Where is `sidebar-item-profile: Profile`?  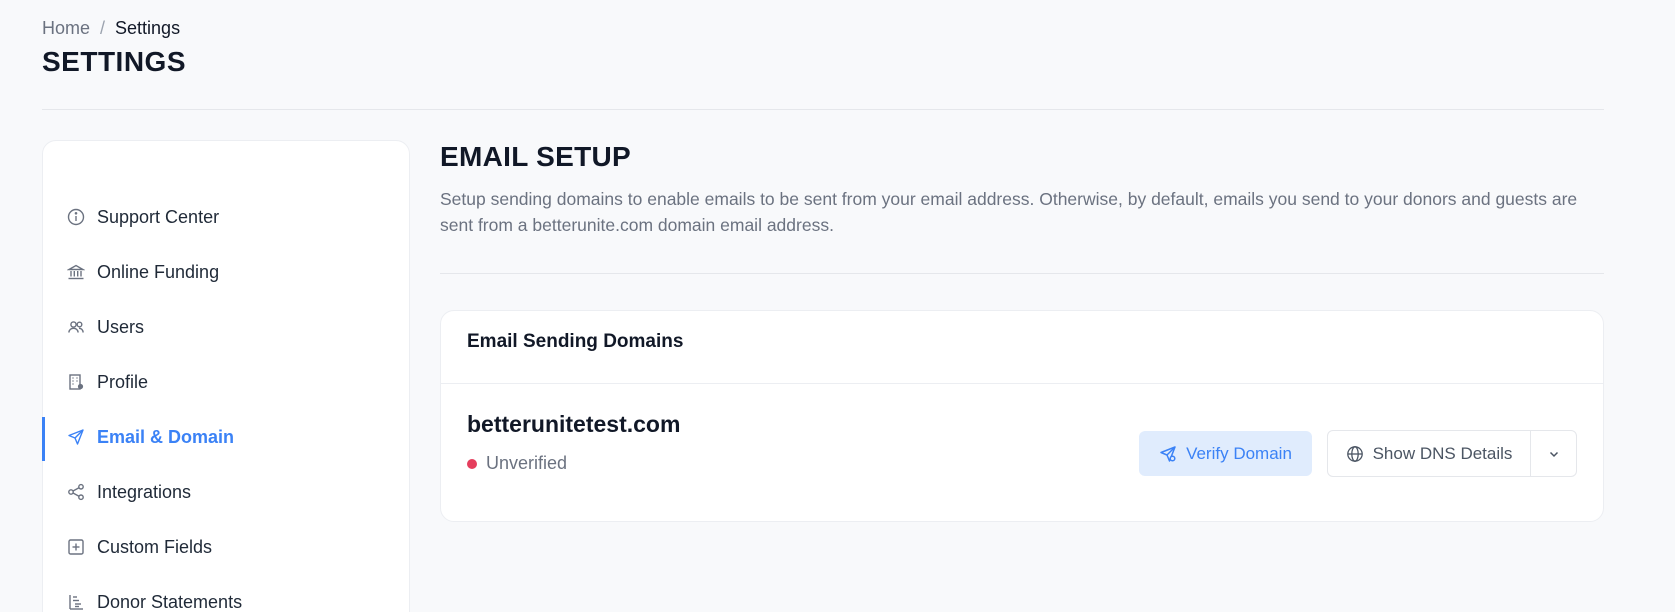 sidebar-item-profile: Profile is located at coordinates (226, 382).